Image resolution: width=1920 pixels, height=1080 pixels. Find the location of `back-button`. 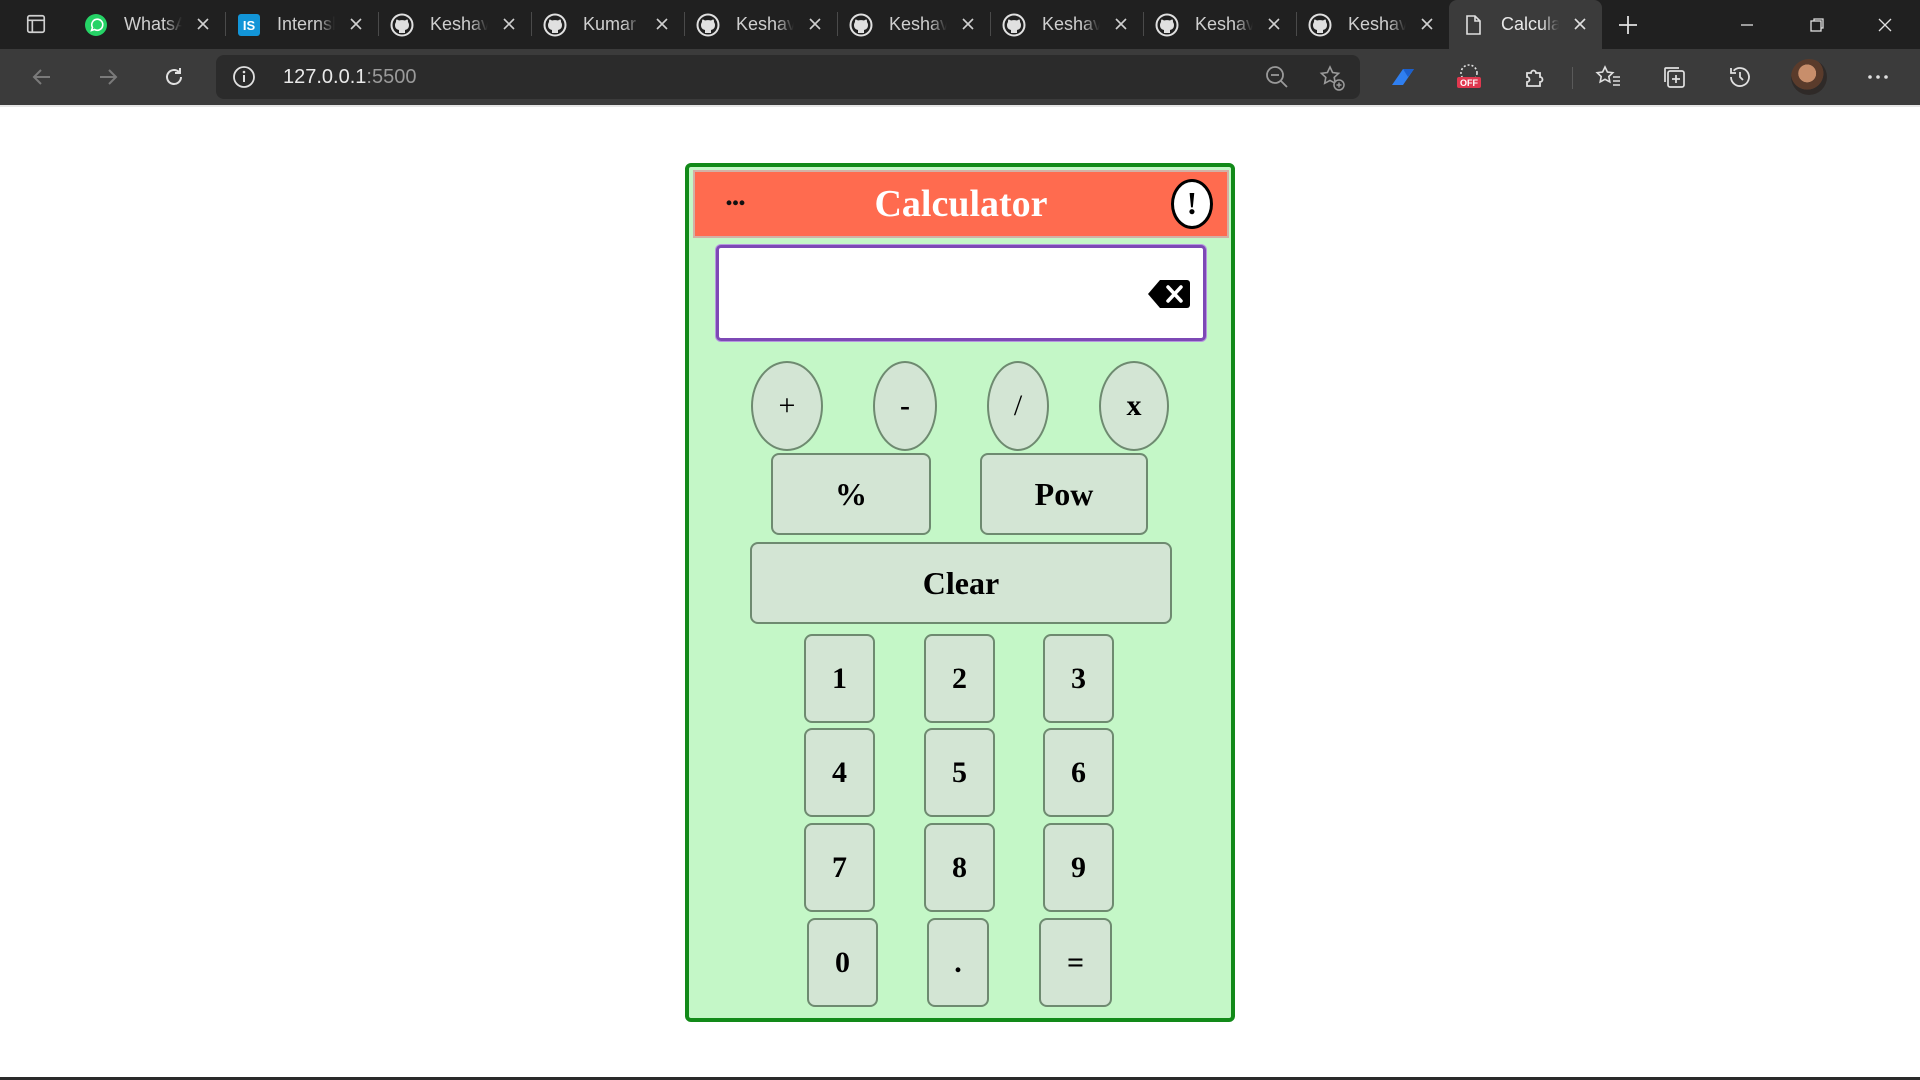

back-button is located at coordinates (42, 77).